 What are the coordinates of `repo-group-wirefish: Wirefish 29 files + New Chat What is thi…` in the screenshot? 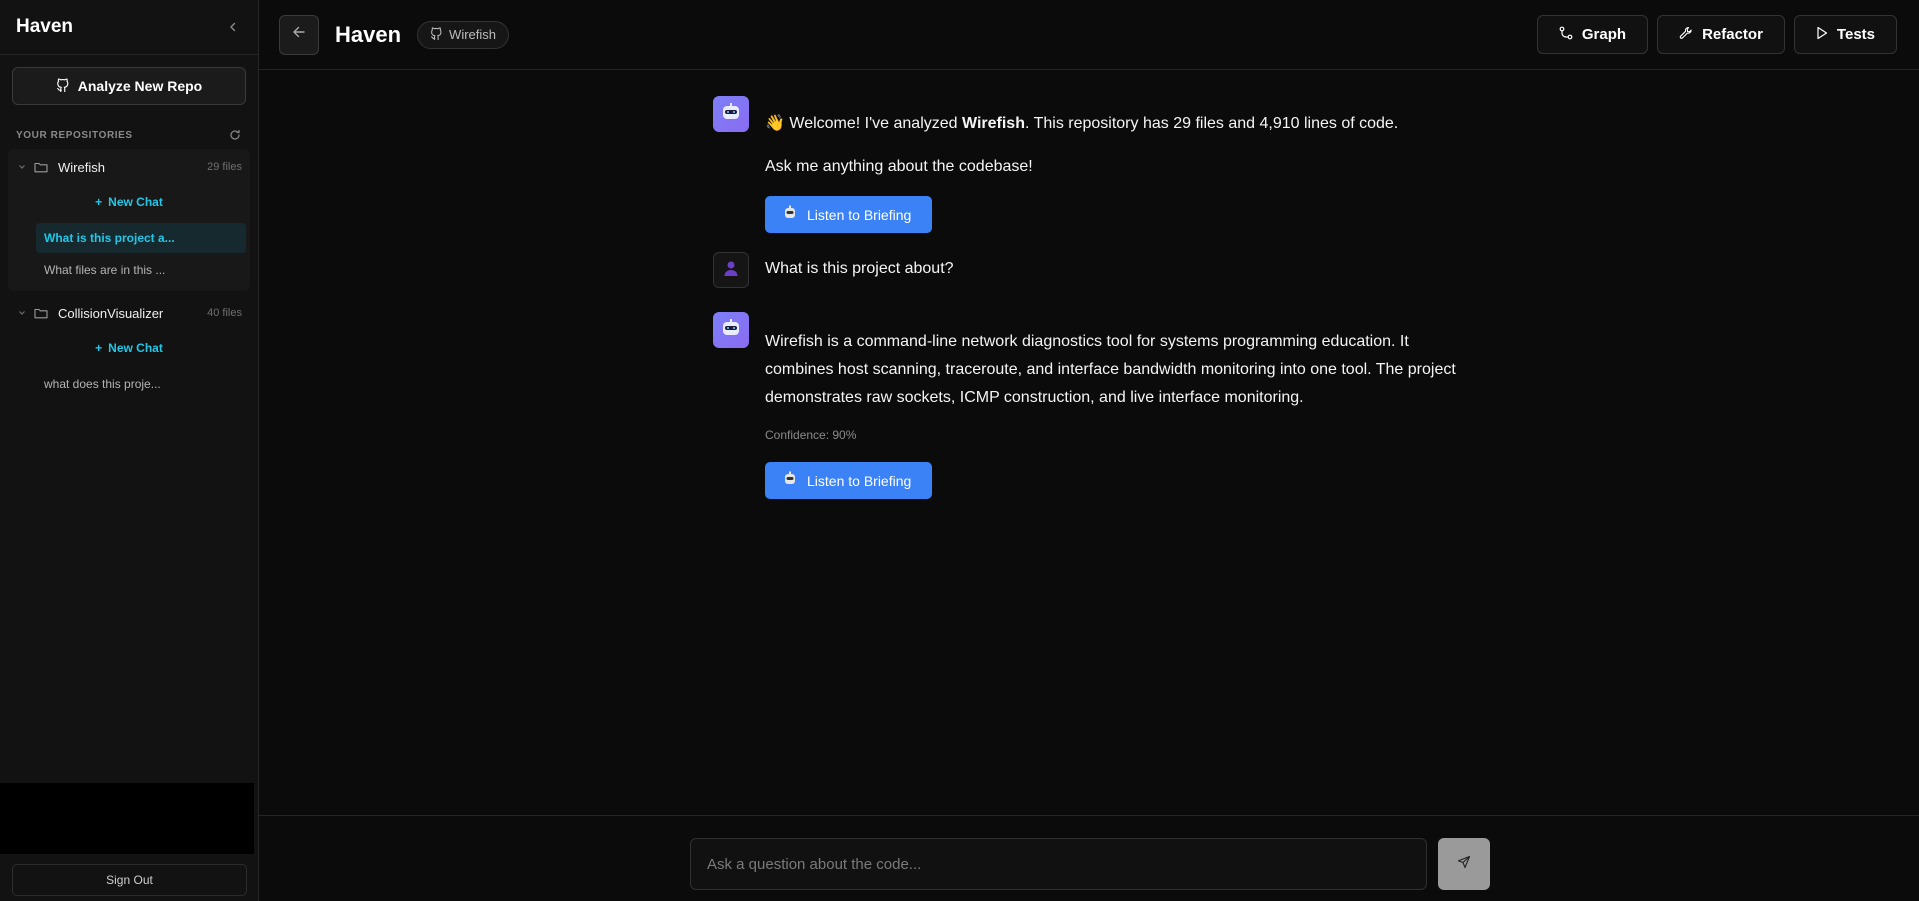 It's located at (129, 220).